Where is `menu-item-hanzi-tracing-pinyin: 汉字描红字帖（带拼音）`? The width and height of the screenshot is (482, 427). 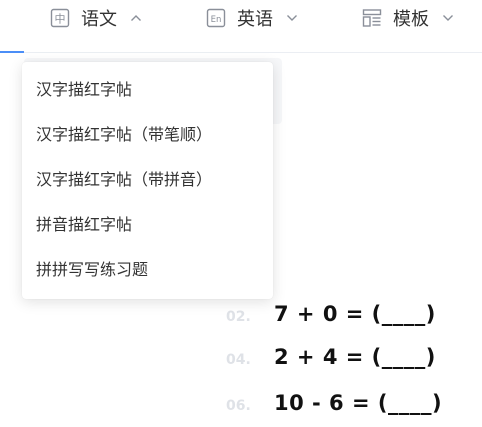 menu-item-hanzi-tracing-pinyin: 汉字描红字帖（带拼音） is located at coordinates (124, 180).